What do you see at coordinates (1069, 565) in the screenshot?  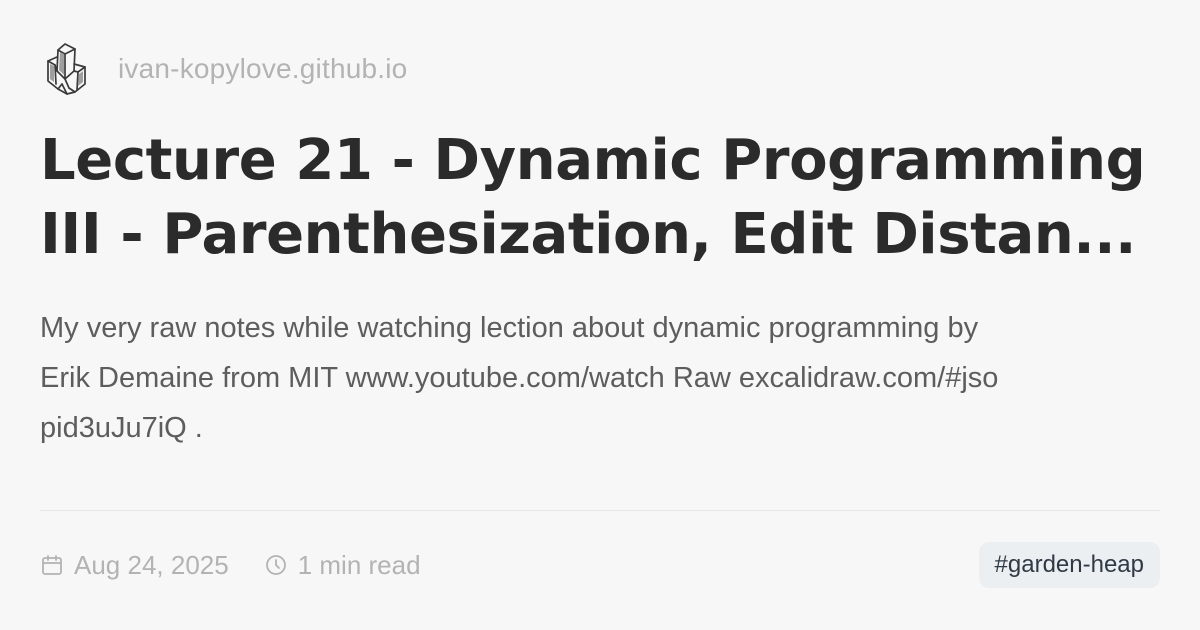 I see `garden-heap-tag: #garden-heap` at bounding box center [1069, 565].